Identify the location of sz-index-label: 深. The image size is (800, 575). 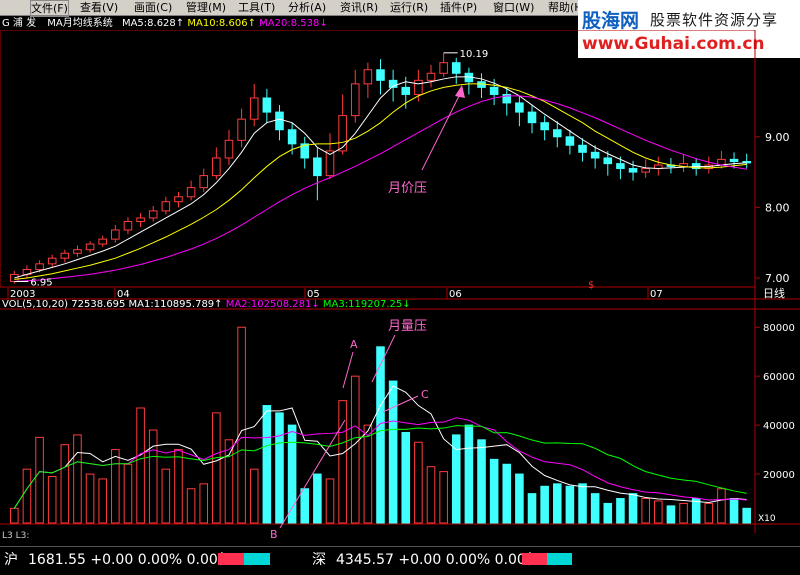
(319, 560).